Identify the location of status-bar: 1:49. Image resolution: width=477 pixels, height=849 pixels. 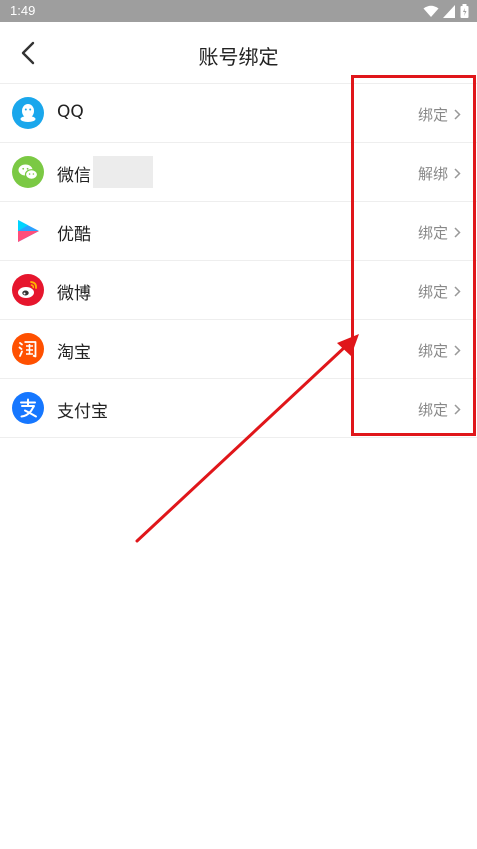
(238, 11).